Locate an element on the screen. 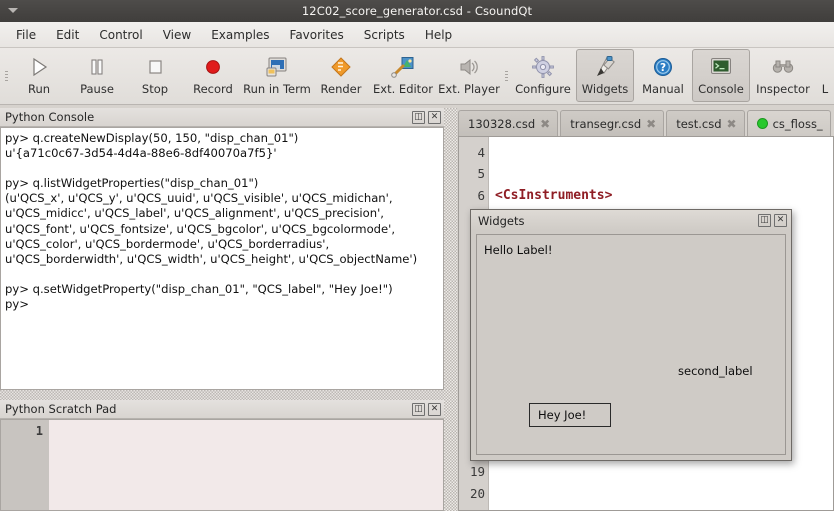 The height and width of the screenshot is (511, 834). toolbar-configure-label: Configure is located at coordinates (543, 89).